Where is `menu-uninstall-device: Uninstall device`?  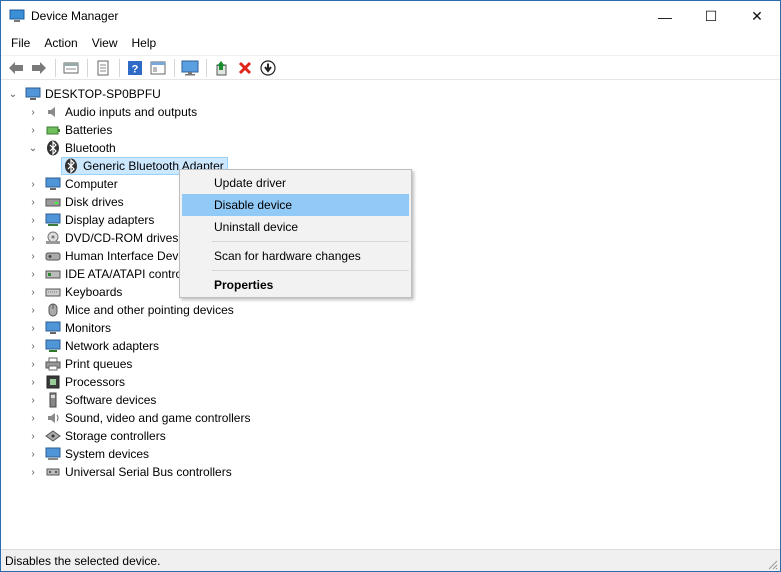
menu-uninstall-device: Uninstall device is located at coordinates (295, 227).